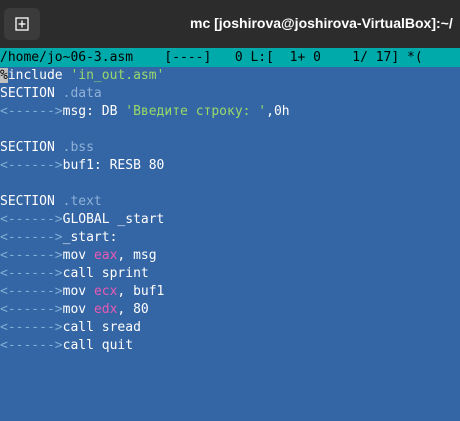 The image size is (460, 421). What do you see at coordinates (321, 23) in the screenshot?
I see `window-title: mc [joshirova@joshirova-VirtualBox]:~/` at bounding box center [321, 23].